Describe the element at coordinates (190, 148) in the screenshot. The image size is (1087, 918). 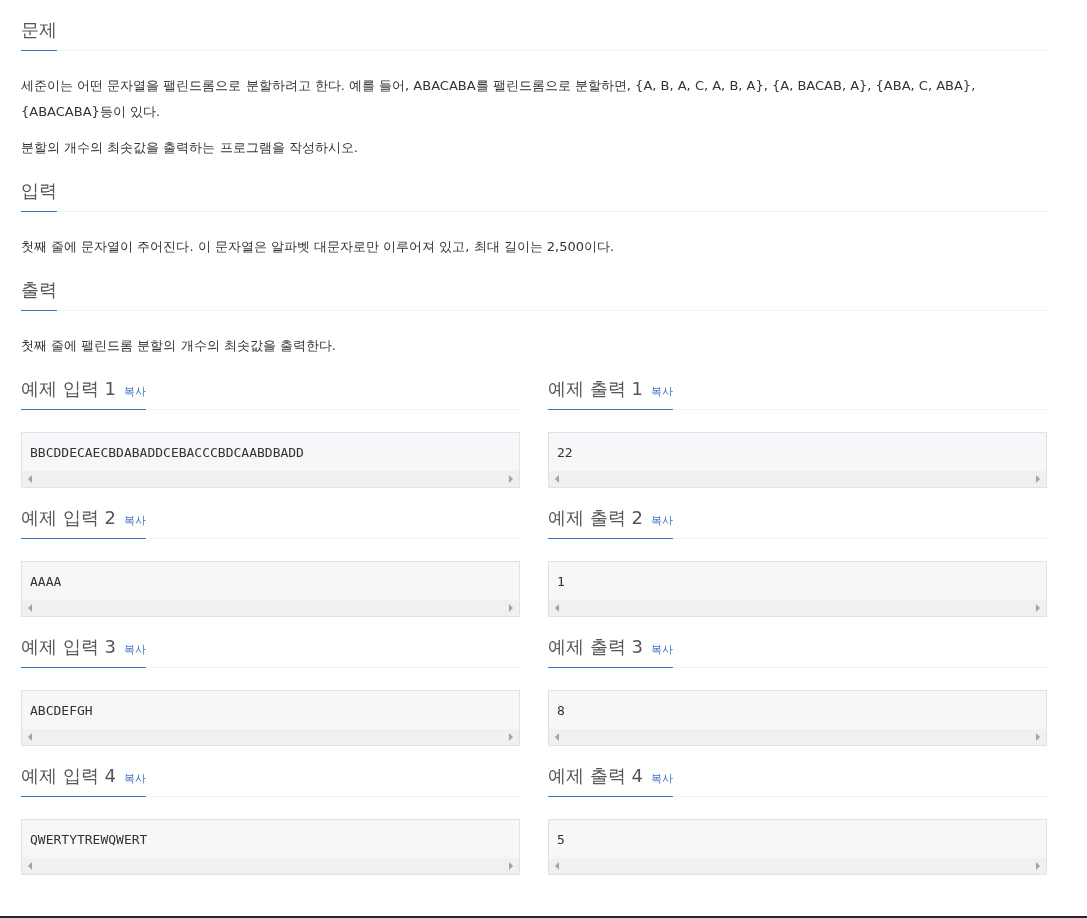
I see `paragraph: 분할의 개수의 최솟값을 출력하는 프로그램을 작성하시오.` at that location.